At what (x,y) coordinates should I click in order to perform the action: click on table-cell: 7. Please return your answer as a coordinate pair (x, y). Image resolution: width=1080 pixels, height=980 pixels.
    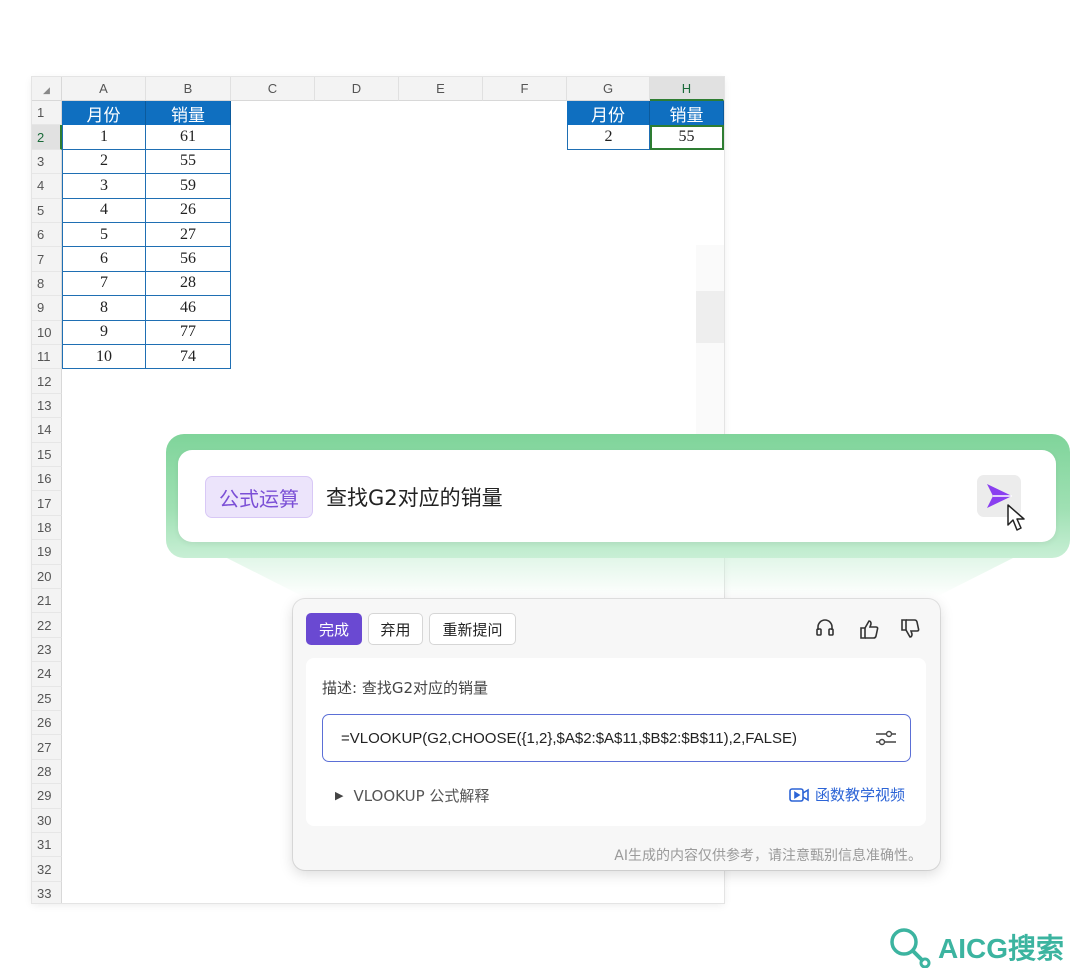
    Looking at the image, I should click on (104, 284).